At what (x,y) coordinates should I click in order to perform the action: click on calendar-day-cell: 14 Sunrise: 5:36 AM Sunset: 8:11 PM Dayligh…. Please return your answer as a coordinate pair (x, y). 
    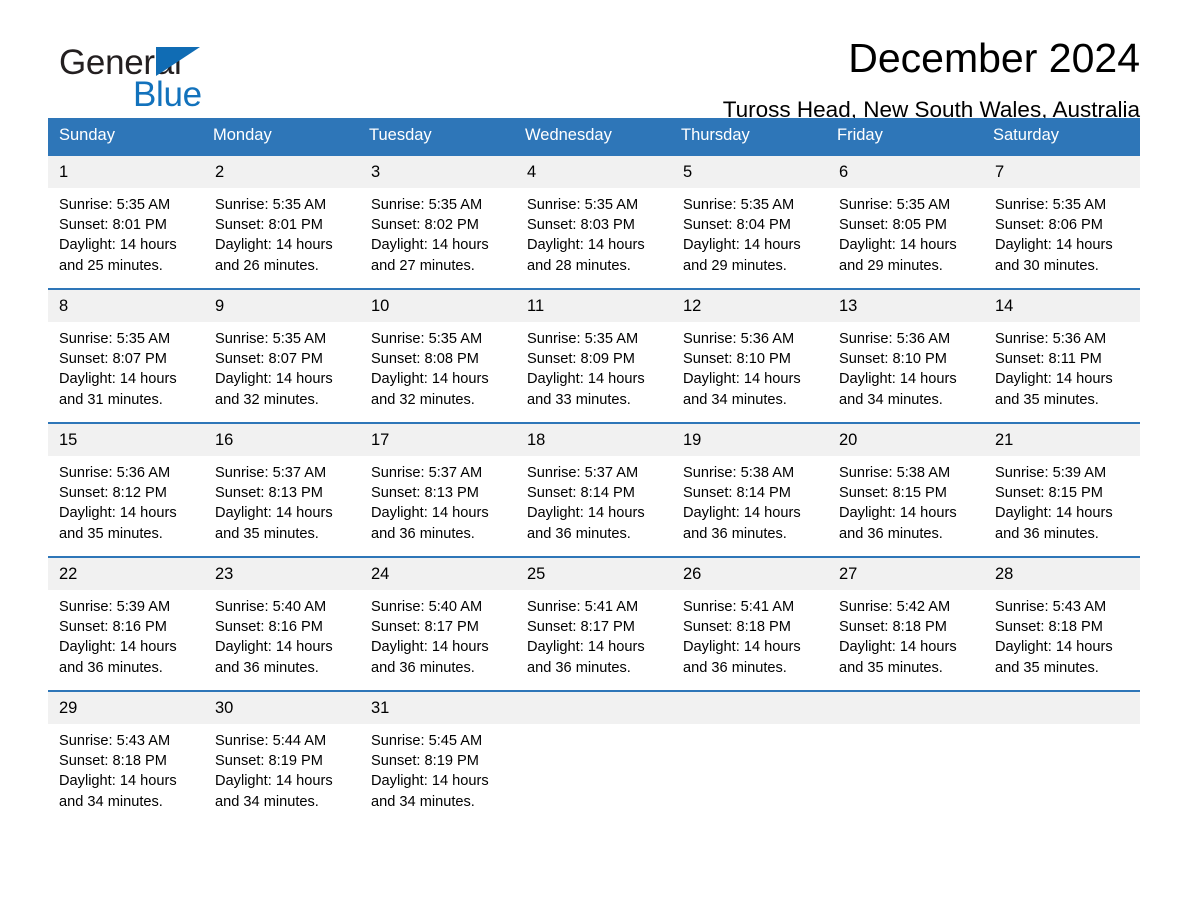
    Looking at the image, I should click on (1062, 355).